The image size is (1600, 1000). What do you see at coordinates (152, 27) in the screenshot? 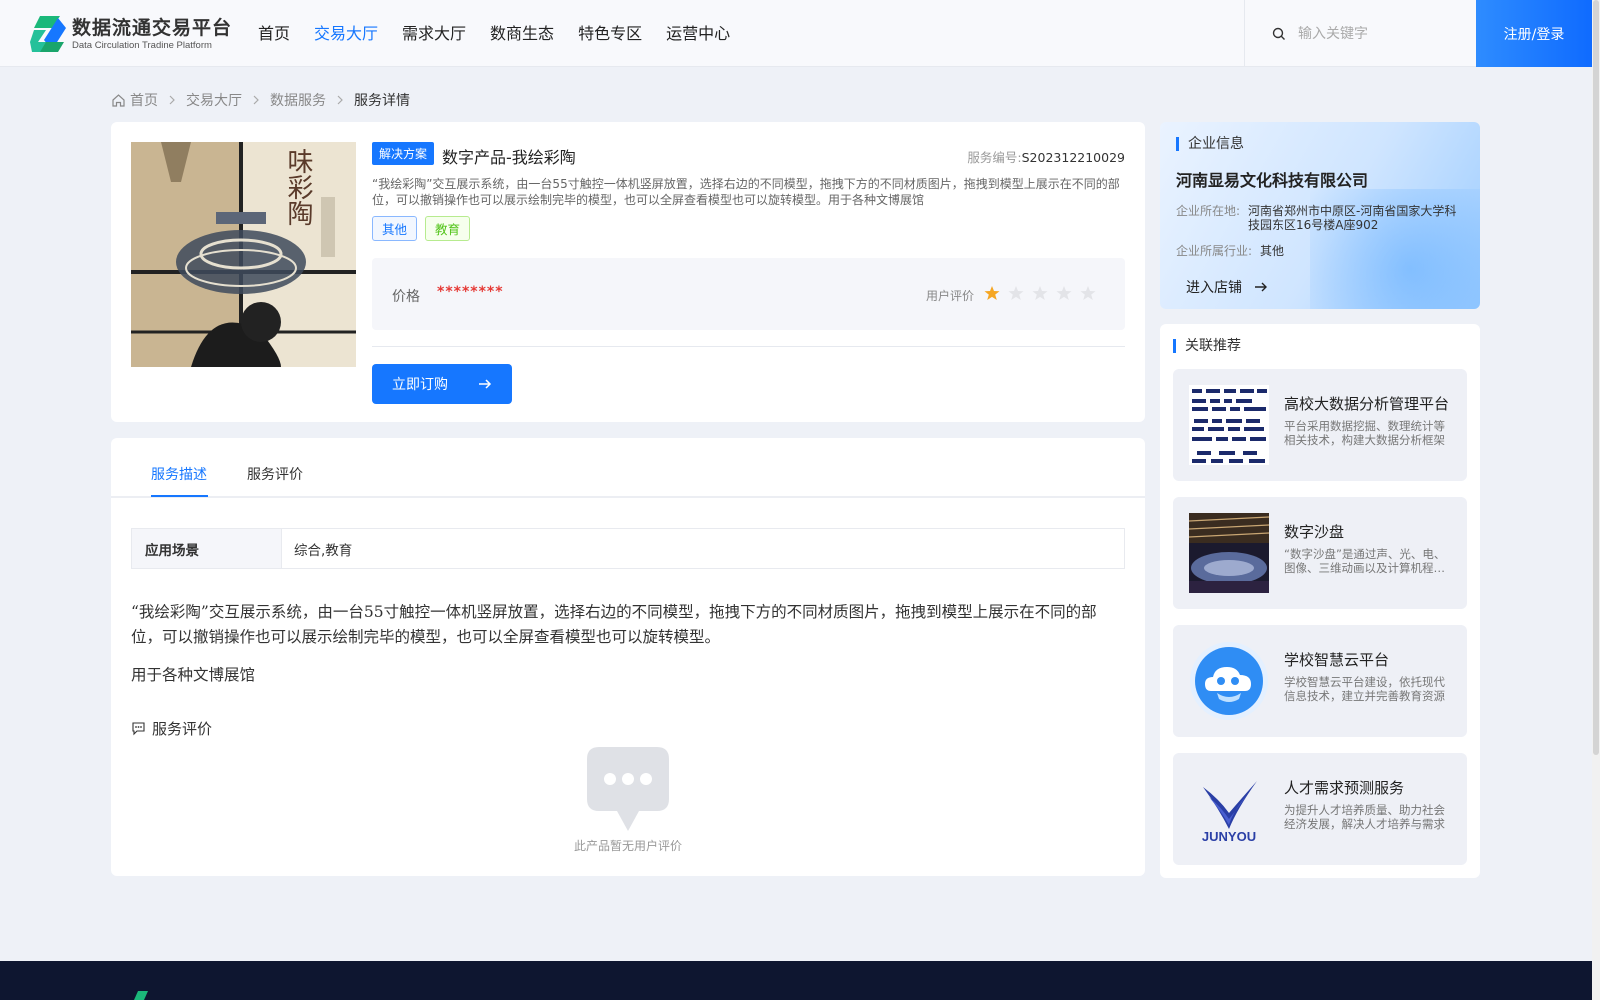
I see `logo-title: 数据流通交易平台` at bounding box center [152, 27].